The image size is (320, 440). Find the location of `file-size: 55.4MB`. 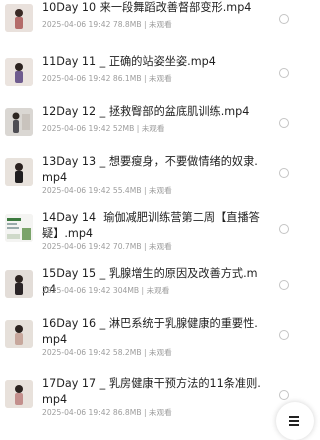

file-size: 55.4MB is located at coordinates (127, 190).